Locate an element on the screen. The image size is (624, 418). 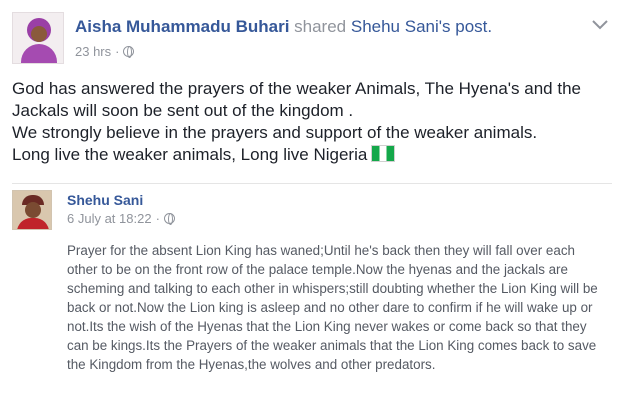
shared-author-name-link: Shehu Sani is located at coordinates (105, 200).